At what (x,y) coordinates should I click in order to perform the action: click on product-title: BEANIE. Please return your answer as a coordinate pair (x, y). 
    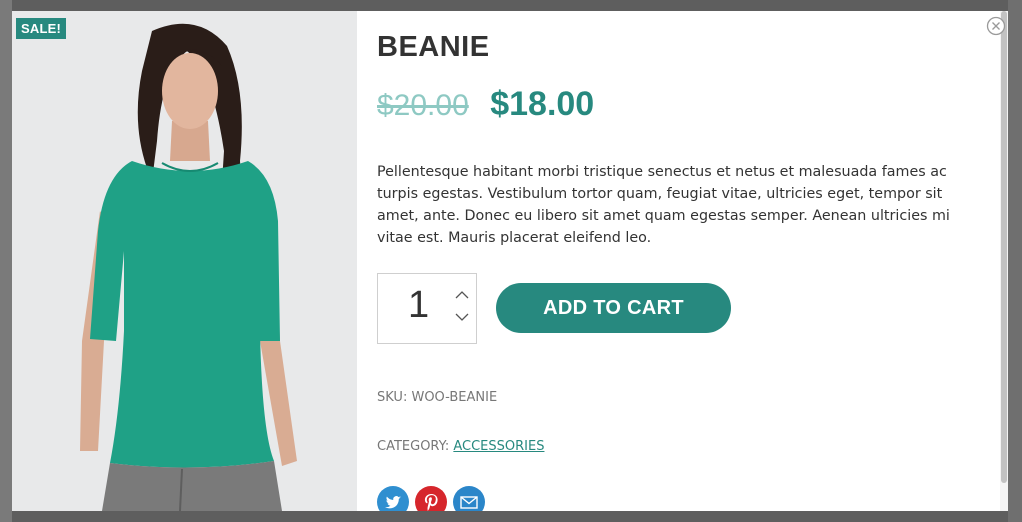
    Looking at the image, I should click on (433, 47).